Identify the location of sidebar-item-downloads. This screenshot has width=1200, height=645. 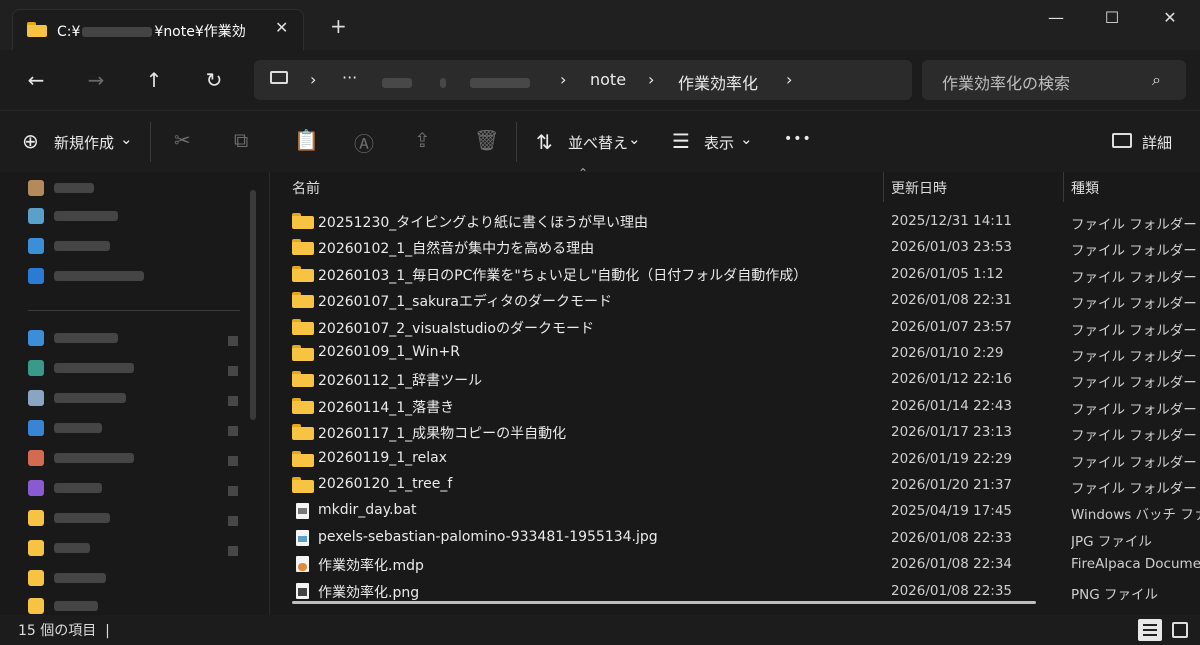
(81, 371).